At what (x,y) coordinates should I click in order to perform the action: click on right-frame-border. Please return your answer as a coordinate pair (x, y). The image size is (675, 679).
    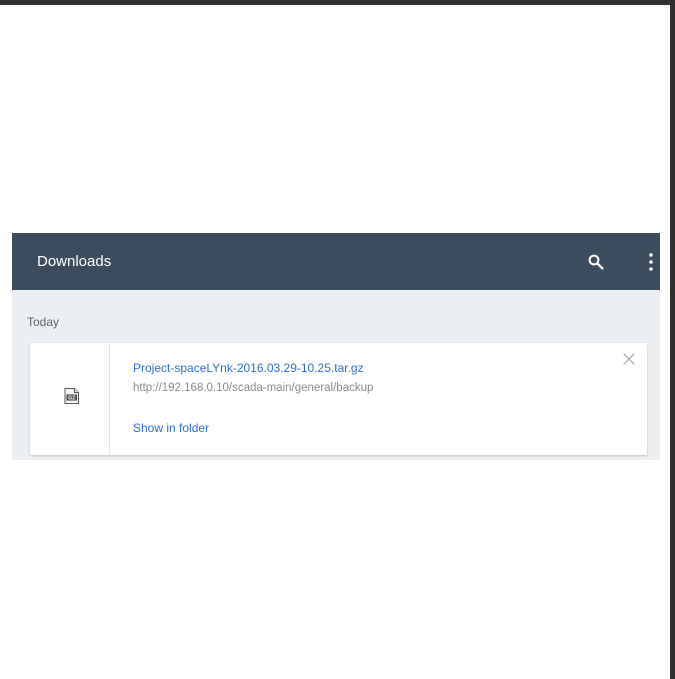
    Looking at the image, I should click on (672, 339).